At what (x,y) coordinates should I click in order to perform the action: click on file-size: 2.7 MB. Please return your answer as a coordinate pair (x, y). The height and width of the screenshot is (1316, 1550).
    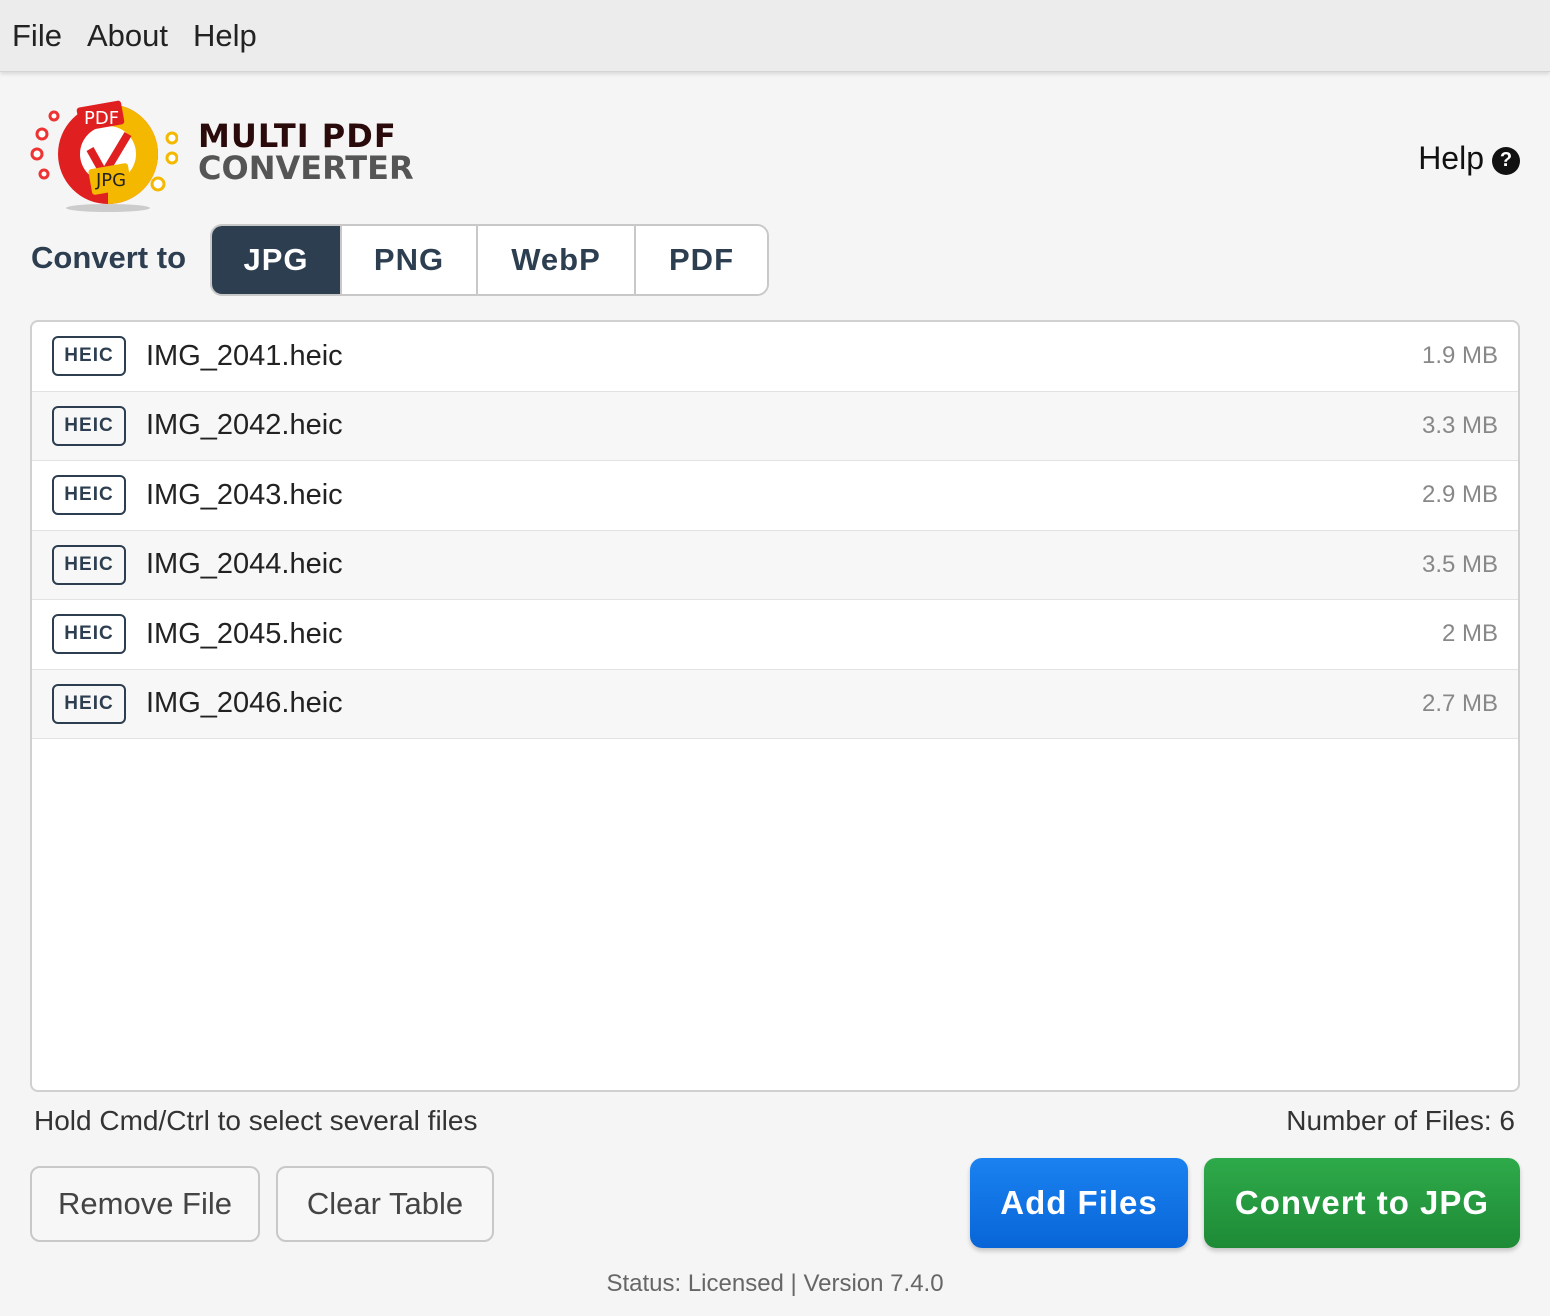
    Looking at the image, I should click on (1459, 703).